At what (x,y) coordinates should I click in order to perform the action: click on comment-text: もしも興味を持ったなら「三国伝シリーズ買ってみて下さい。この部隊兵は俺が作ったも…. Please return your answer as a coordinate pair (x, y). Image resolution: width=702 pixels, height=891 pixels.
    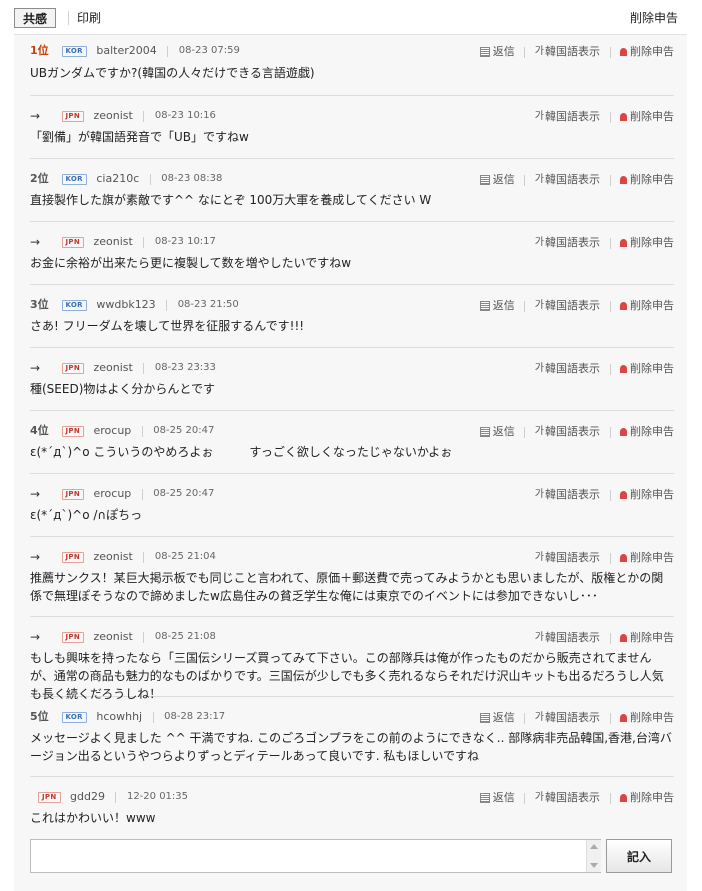
    Looking at the image, I should click on (347, 676).